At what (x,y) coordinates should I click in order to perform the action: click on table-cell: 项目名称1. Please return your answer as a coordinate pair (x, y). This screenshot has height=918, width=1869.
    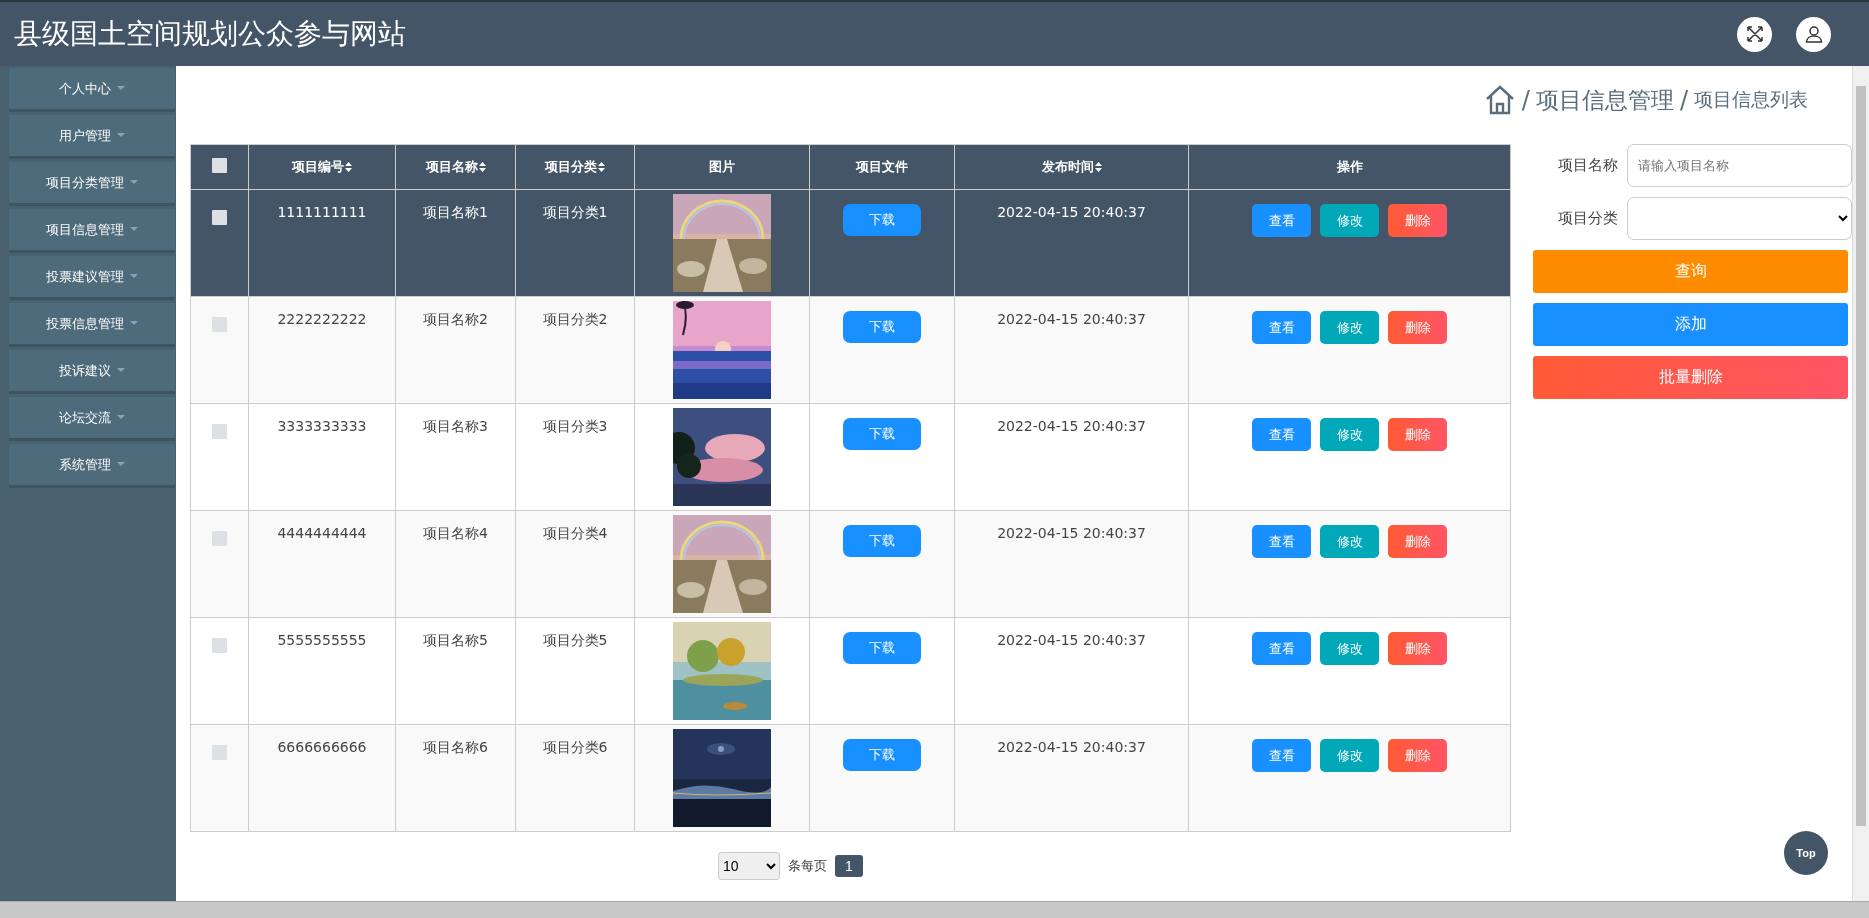
    Looking at the image, I should click on (455, 212).